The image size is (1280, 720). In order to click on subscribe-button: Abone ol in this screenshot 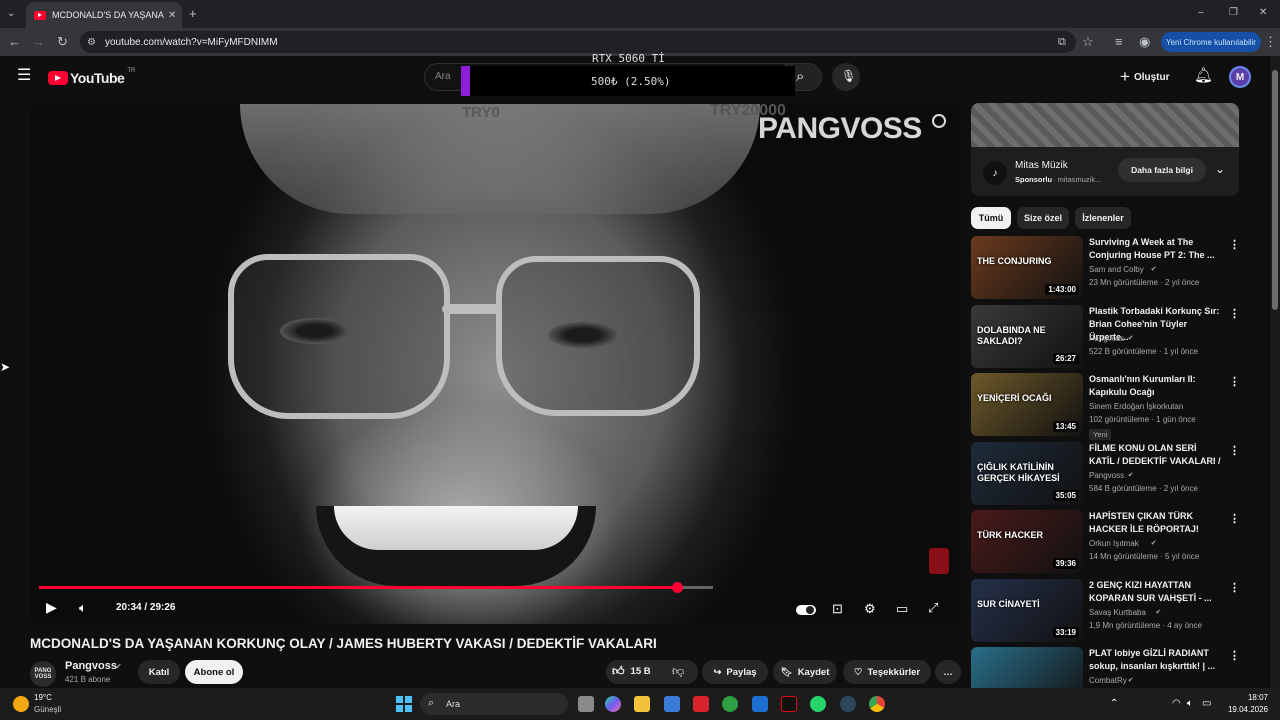, I will do `click(214, 672)`.